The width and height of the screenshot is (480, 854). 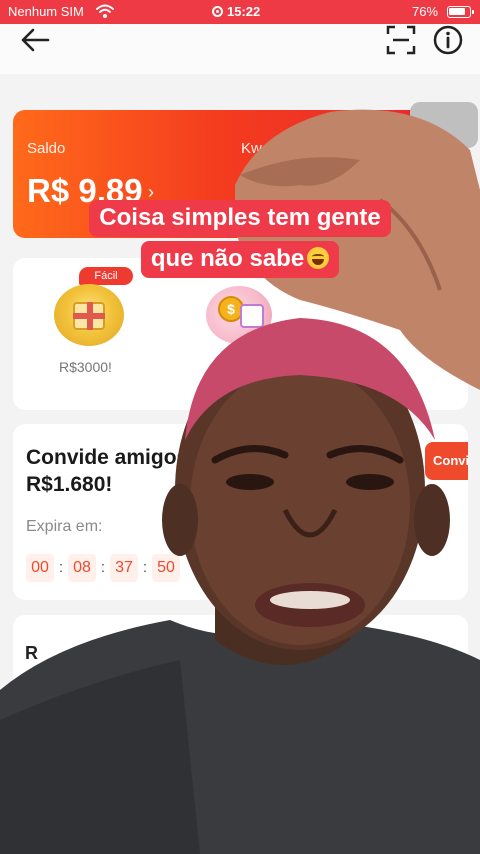 What do you see at coordinates (240, 49) in the screenshot?
I see `top-bar` at bounding box center [240, 49].